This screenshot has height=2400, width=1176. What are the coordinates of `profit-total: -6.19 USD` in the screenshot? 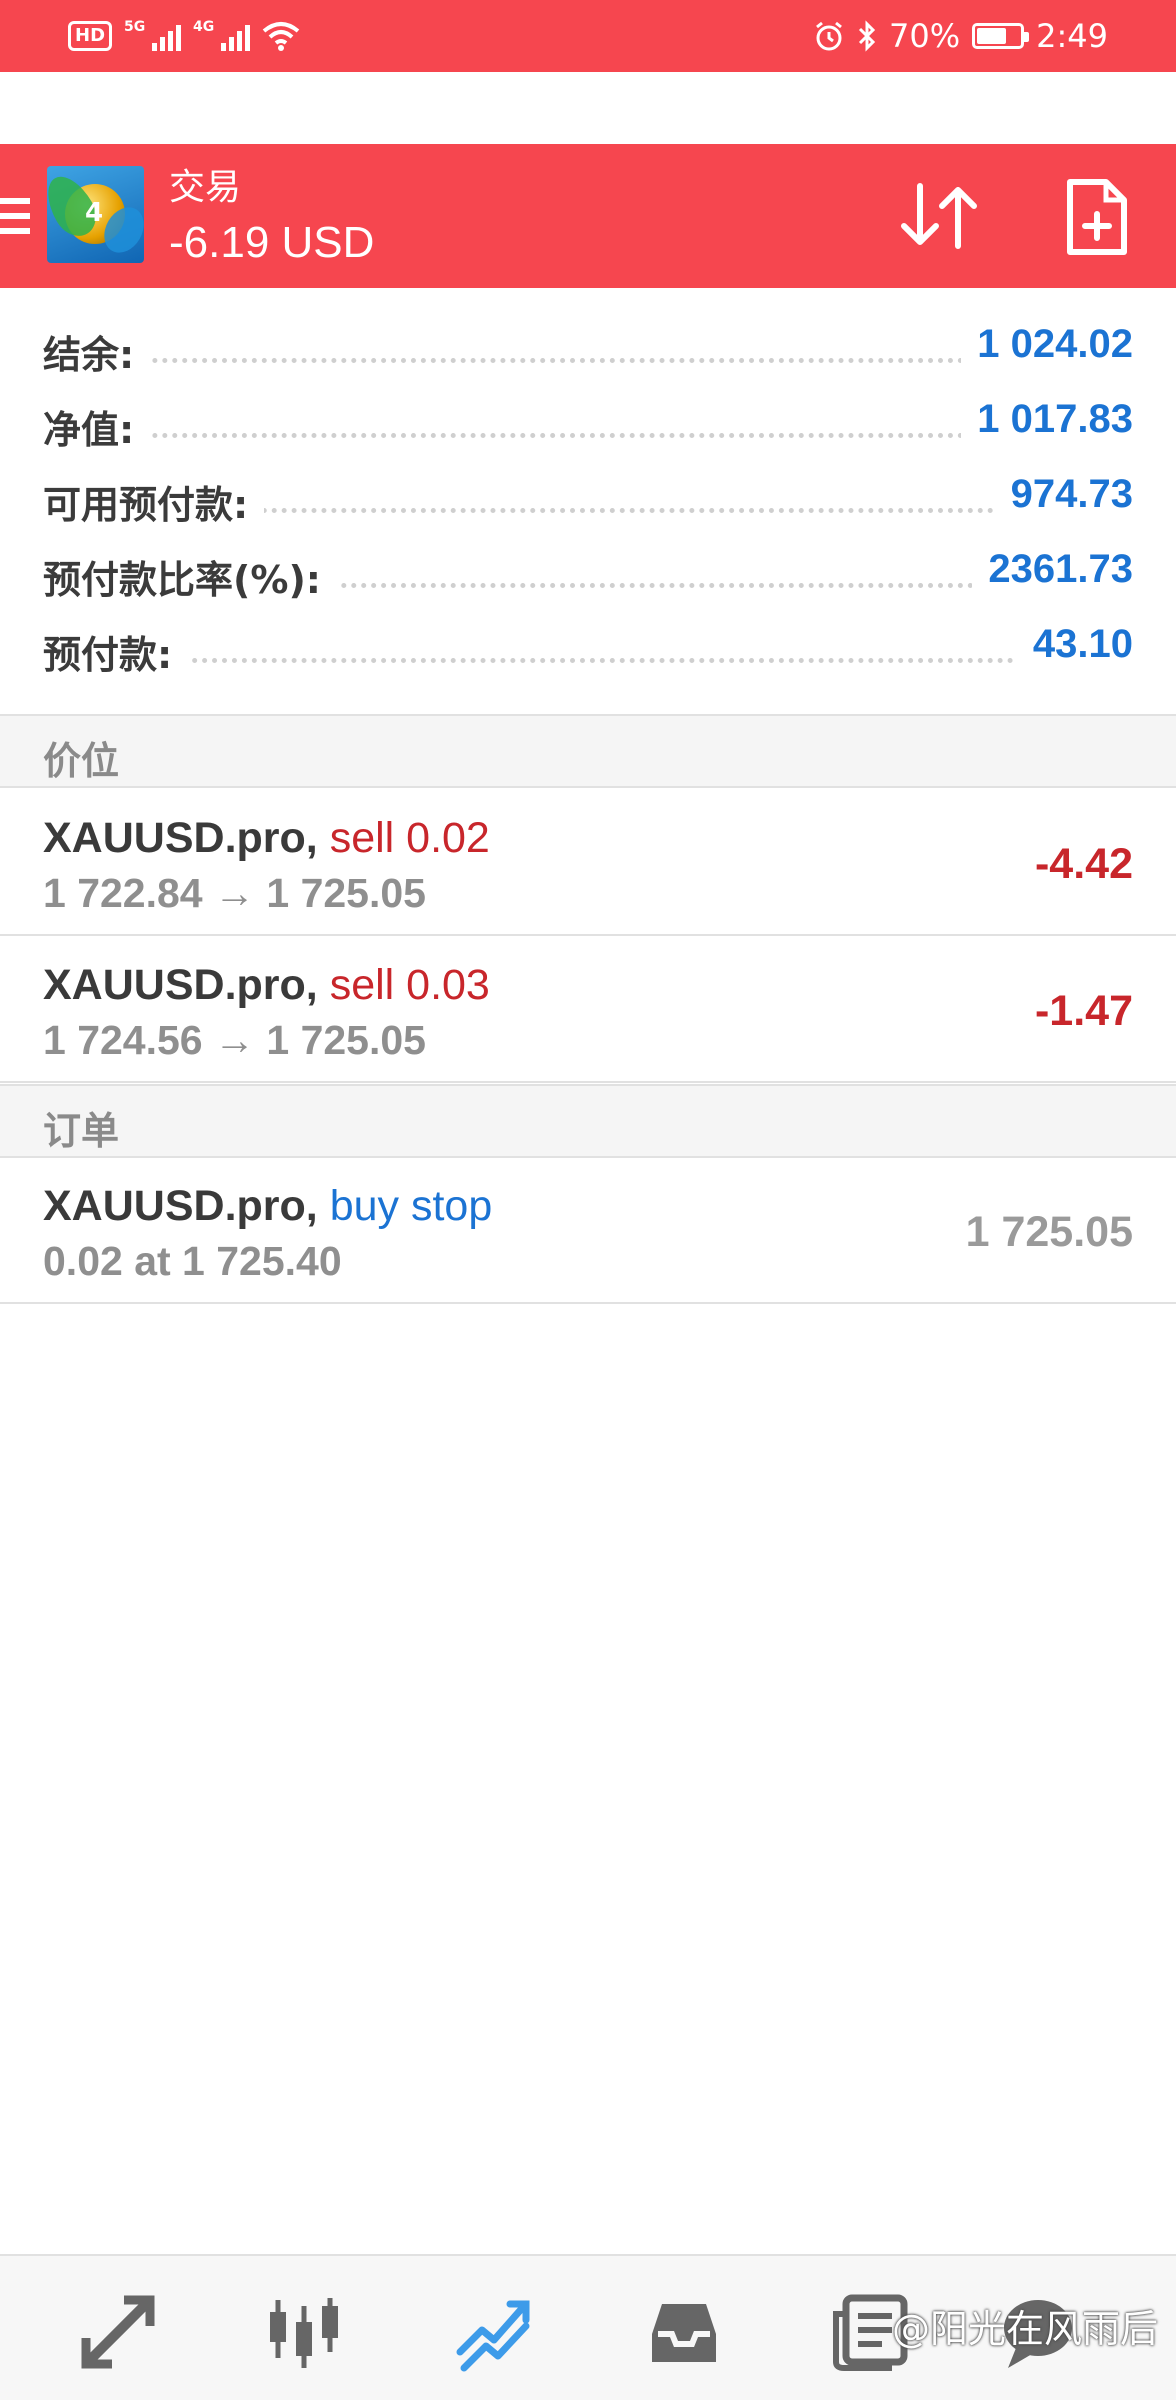 It's located at (272, 242).